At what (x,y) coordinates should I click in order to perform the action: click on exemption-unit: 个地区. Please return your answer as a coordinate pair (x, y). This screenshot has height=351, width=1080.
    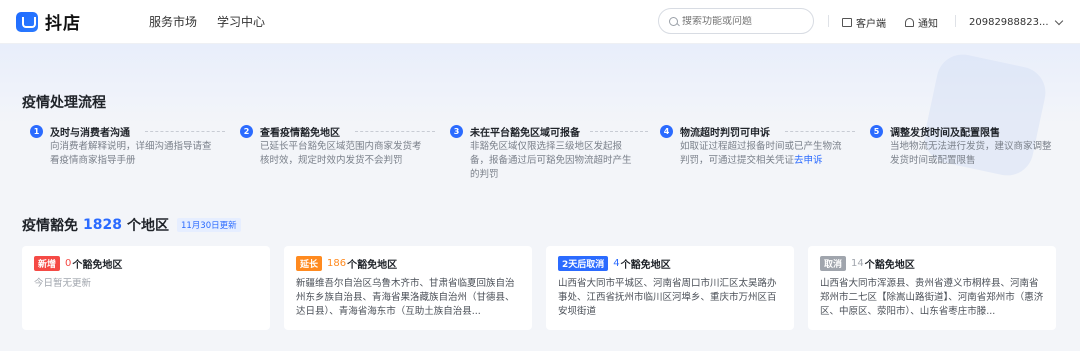
    Looking at the image, I should click on (147, 226).